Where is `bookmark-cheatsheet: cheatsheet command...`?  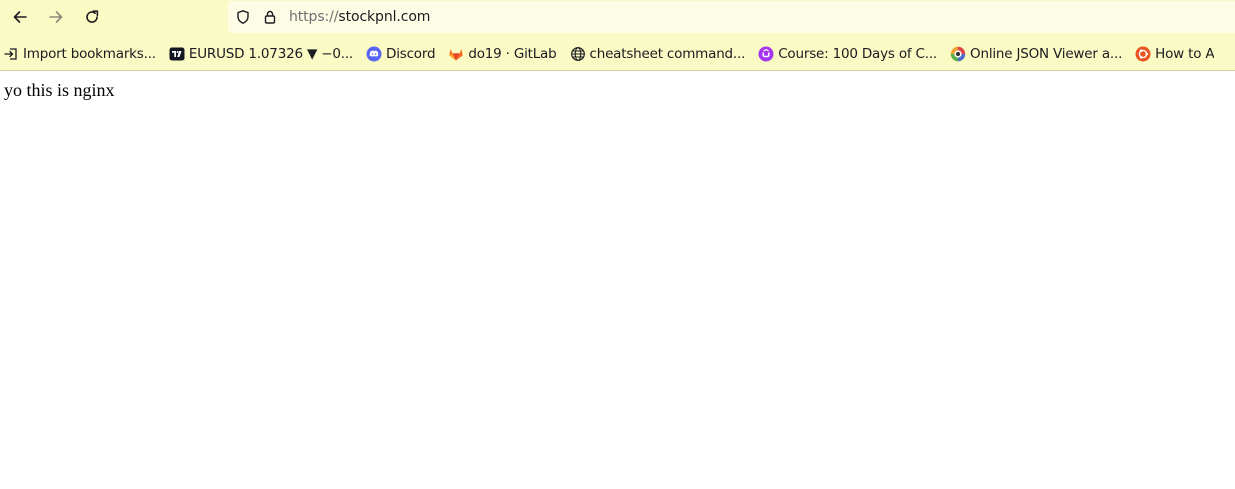 bookmark-cheatsheet: cheatsheet command... is located at coordinates (658, 54).